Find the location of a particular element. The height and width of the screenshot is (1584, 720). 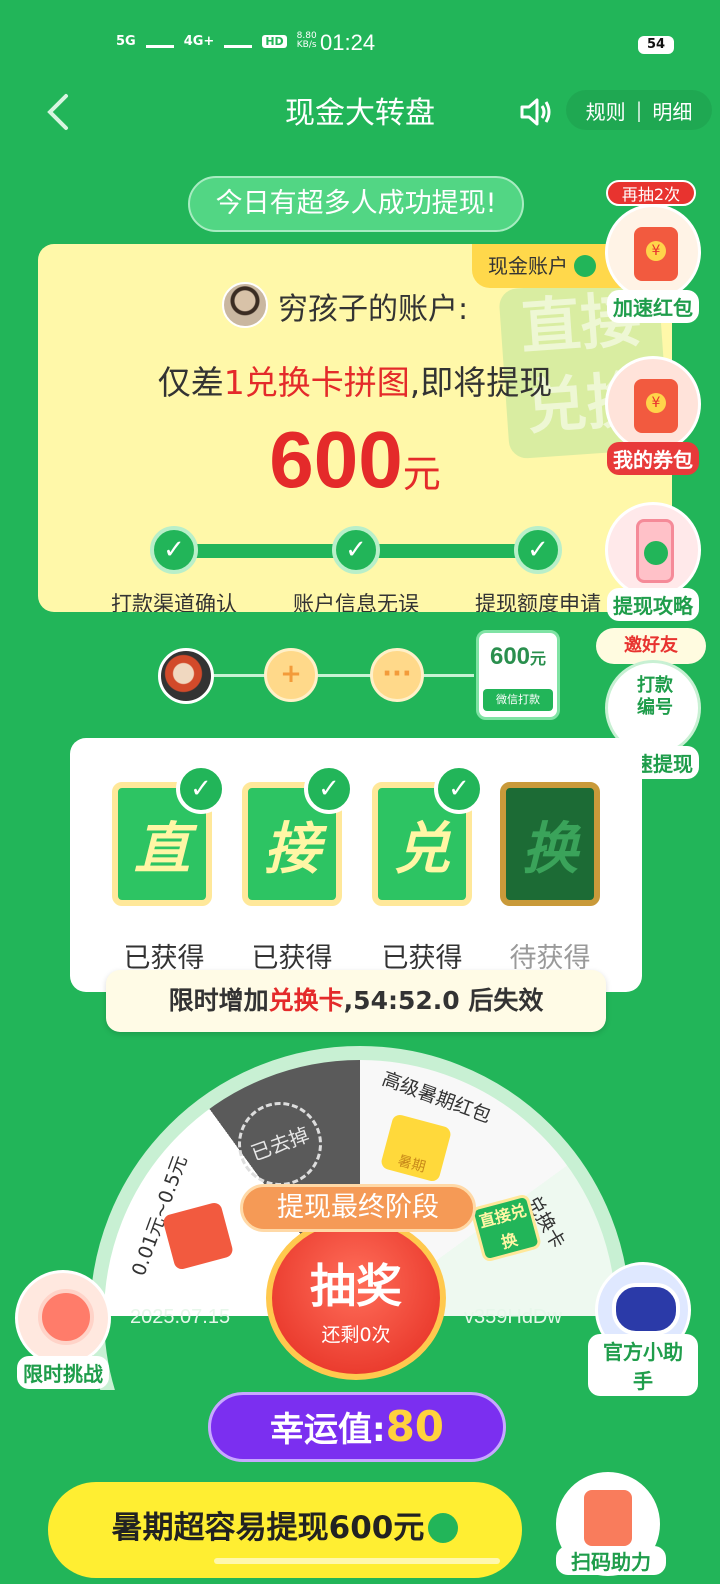

friend-avatar is located at coordinates (186, 676).